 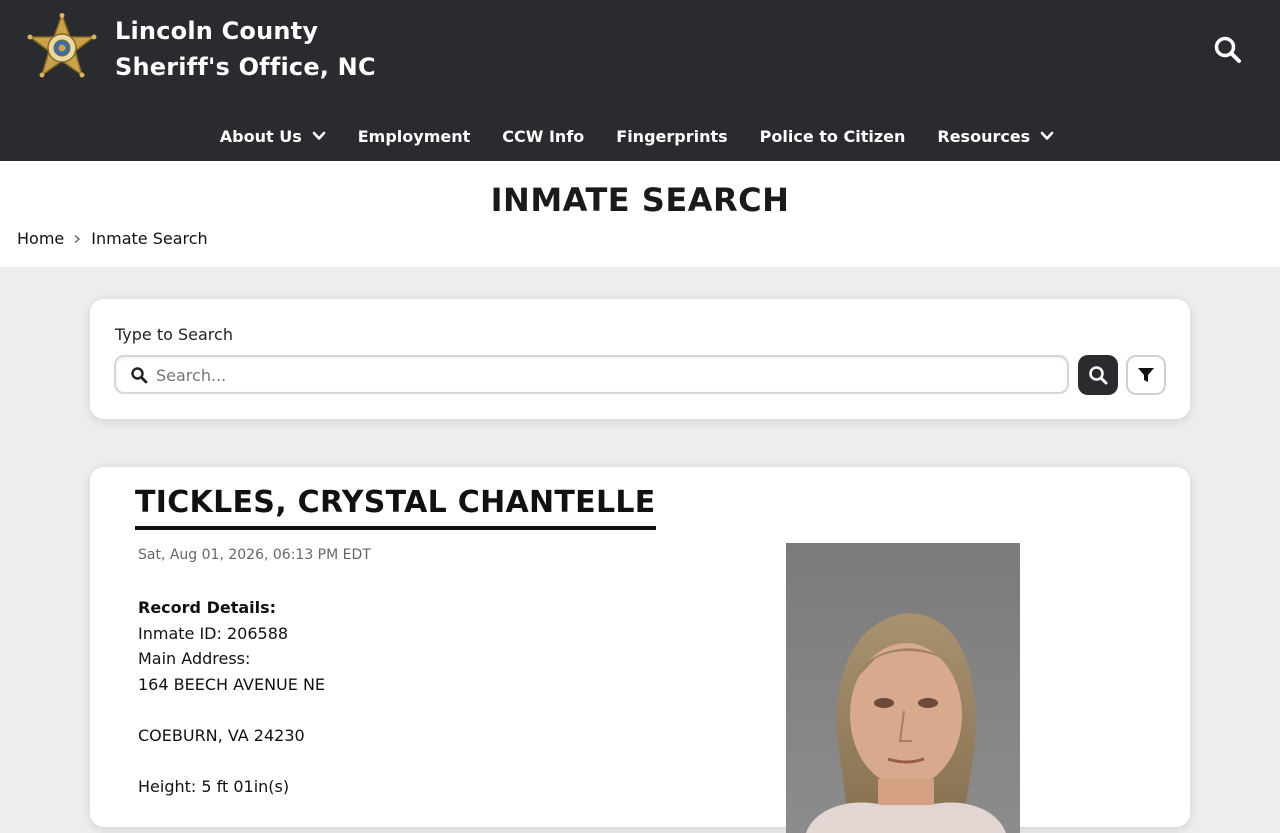 What do you see at coordinates (149, 238) in the screenshot?
I see `breadcrumb-inmate-search: Inmate Search` at bounding box center [149, 238].